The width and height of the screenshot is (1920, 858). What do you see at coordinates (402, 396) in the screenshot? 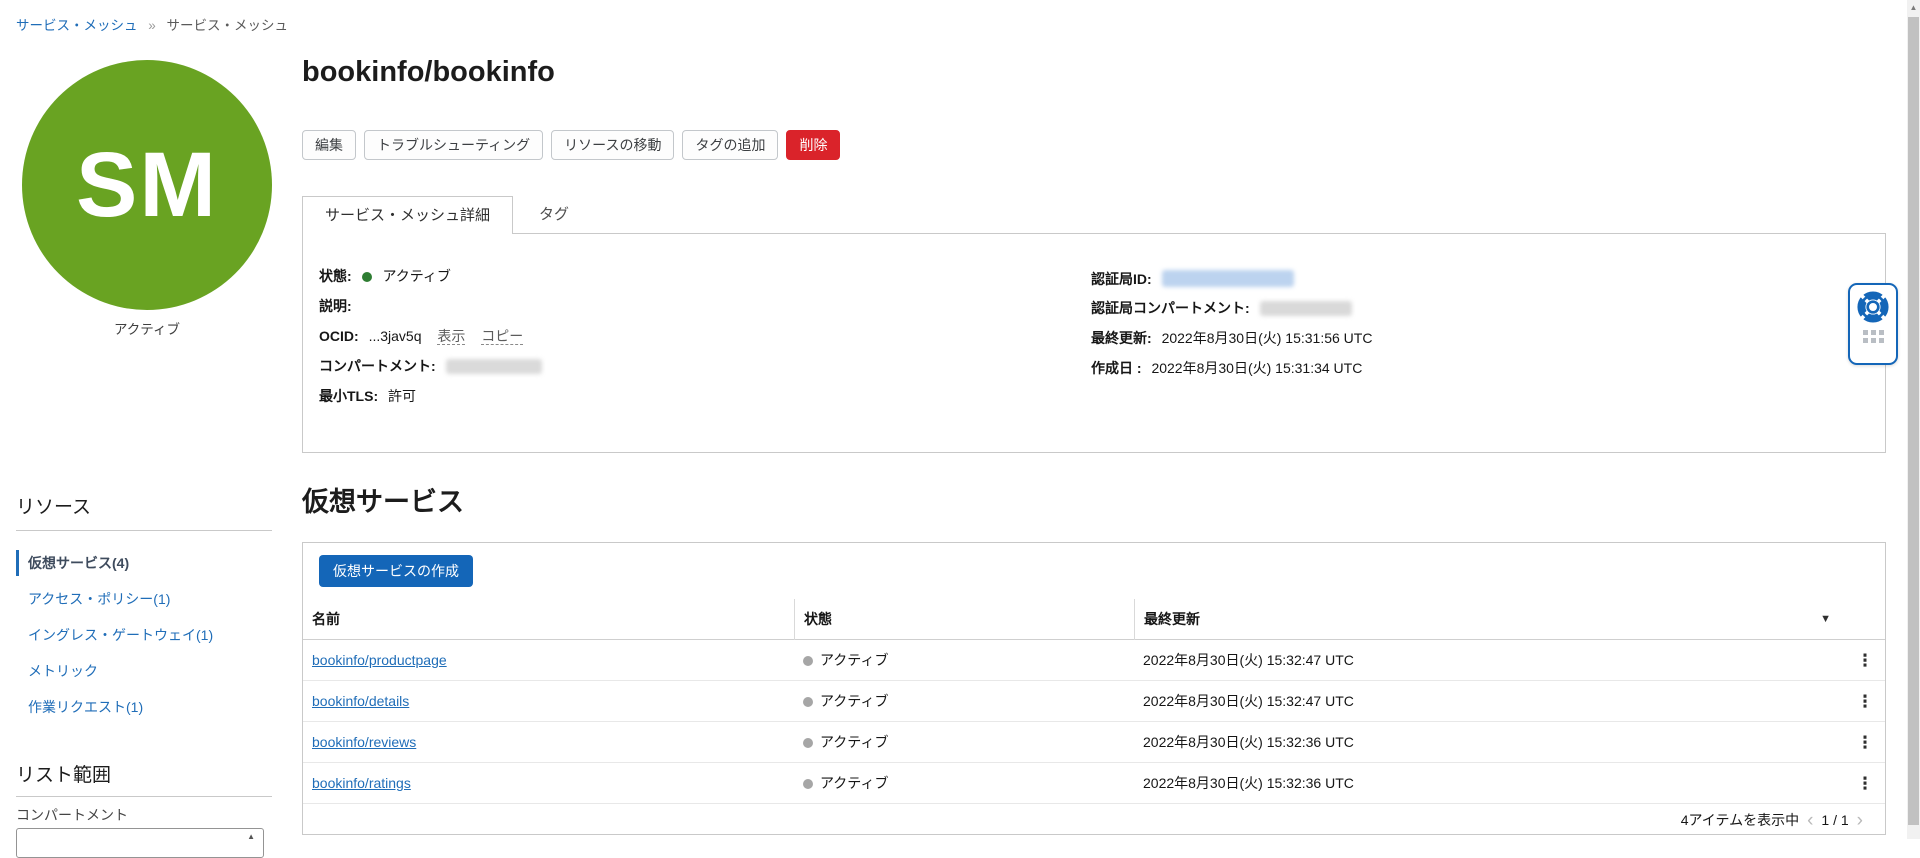
I see `detail-min-tls-value: 許可` at bounding box center [402, 396].